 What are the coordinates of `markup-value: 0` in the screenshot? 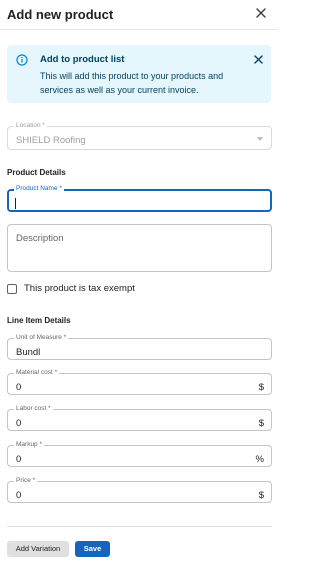 It's located at (19, 459).